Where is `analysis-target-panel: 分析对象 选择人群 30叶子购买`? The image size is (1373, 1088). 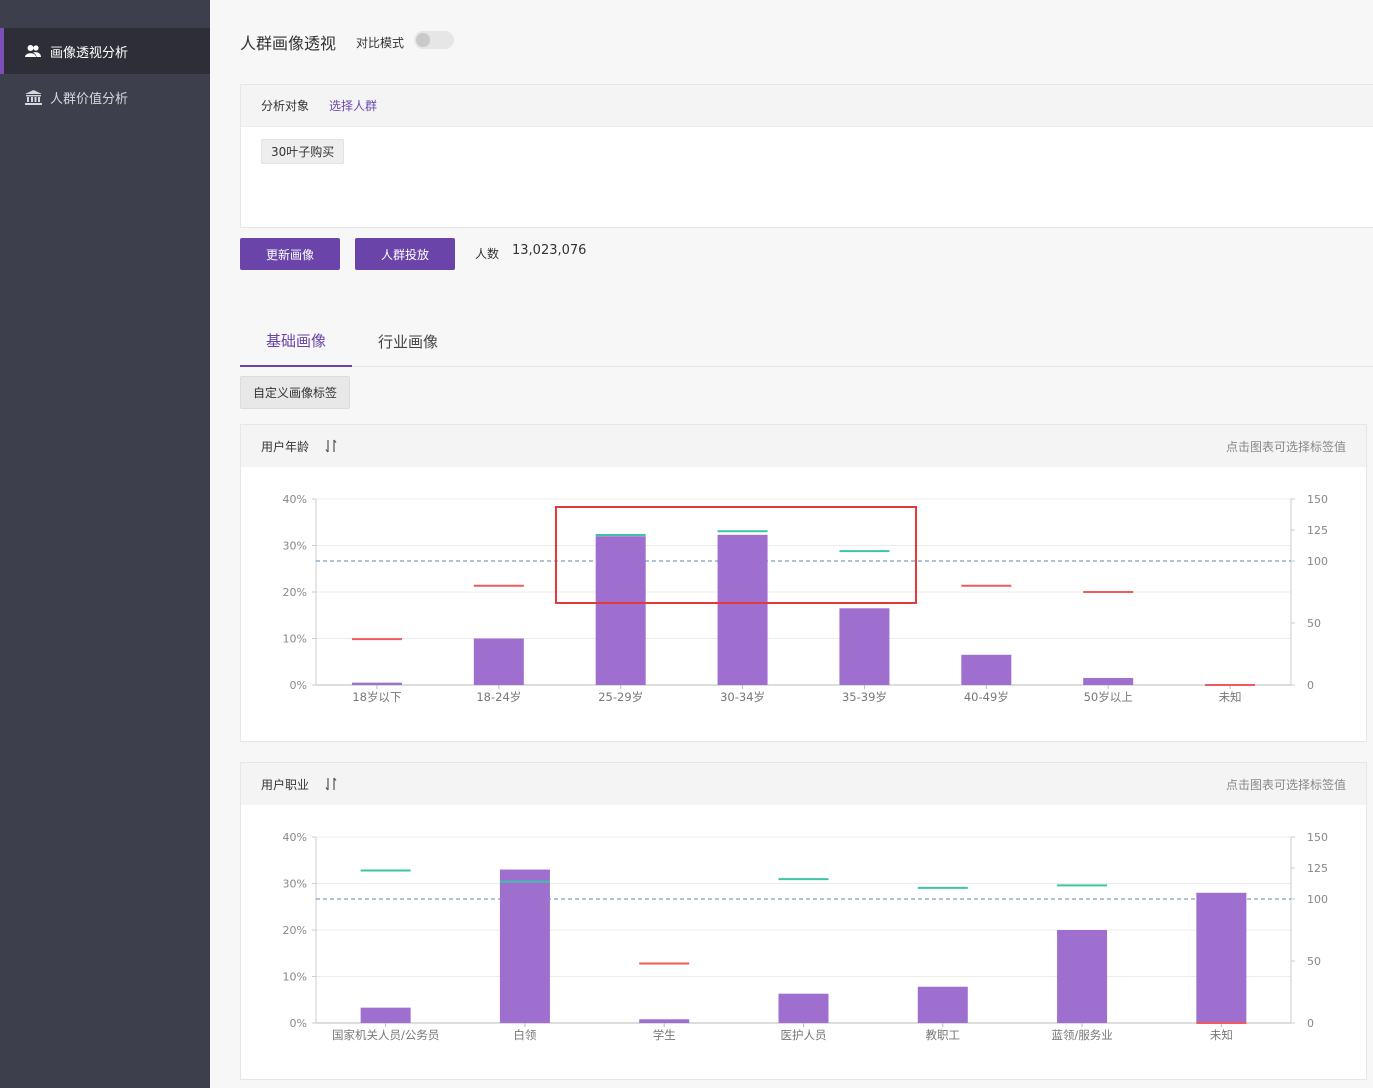 analysis-target-panel: 分析对象 选择人群 30叶子购买 is located at coordinates (806, 156).